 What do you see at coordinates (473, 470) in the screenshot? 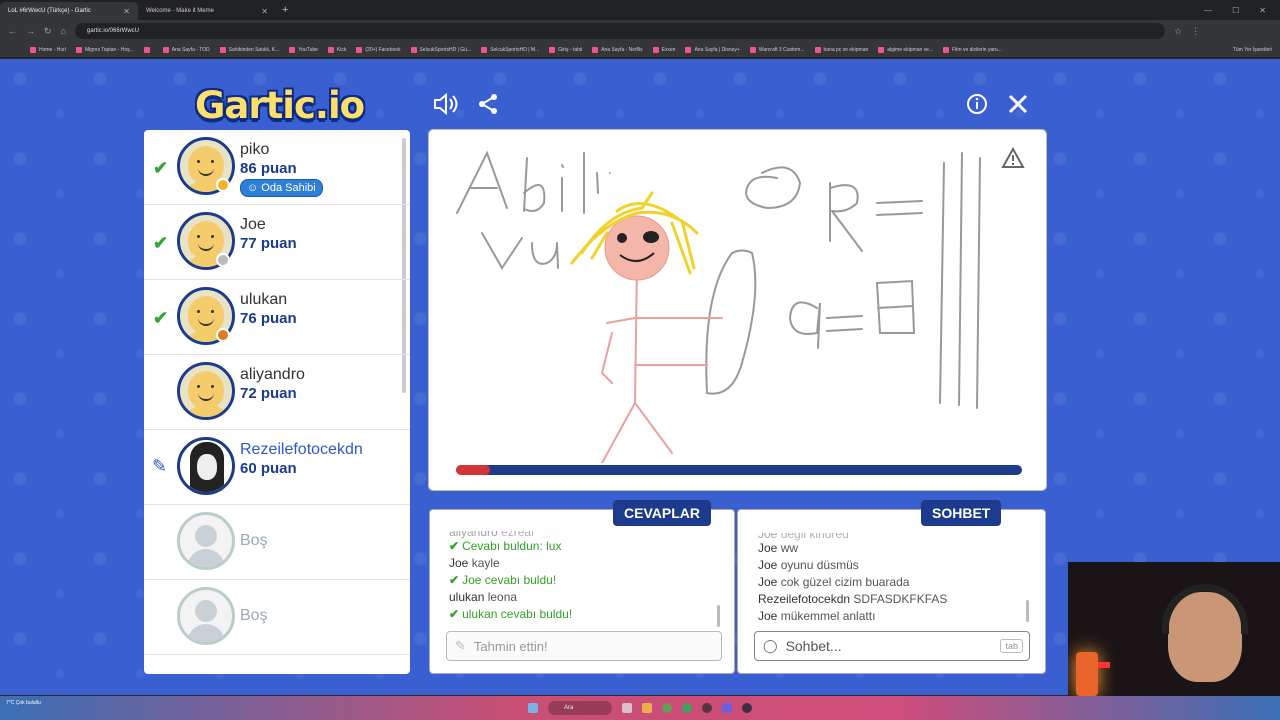
I see `timer-fill` at bounding box center [473, 470].